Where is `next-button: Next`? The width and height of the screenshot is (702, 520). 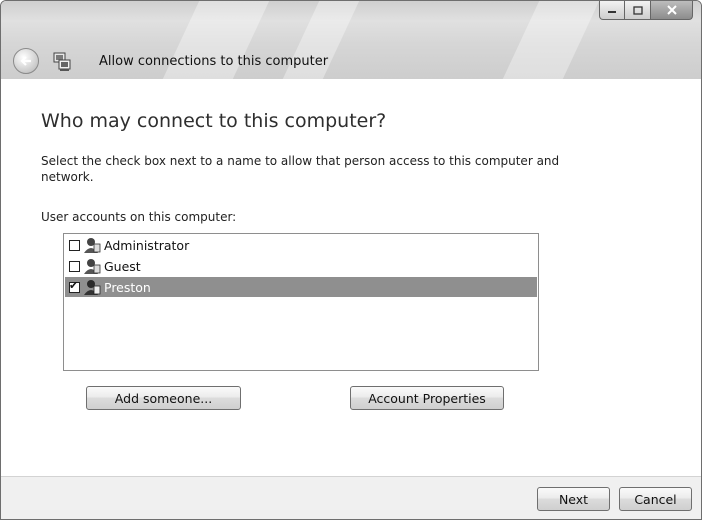
next-button: Next is located at coordinates (573, 499).